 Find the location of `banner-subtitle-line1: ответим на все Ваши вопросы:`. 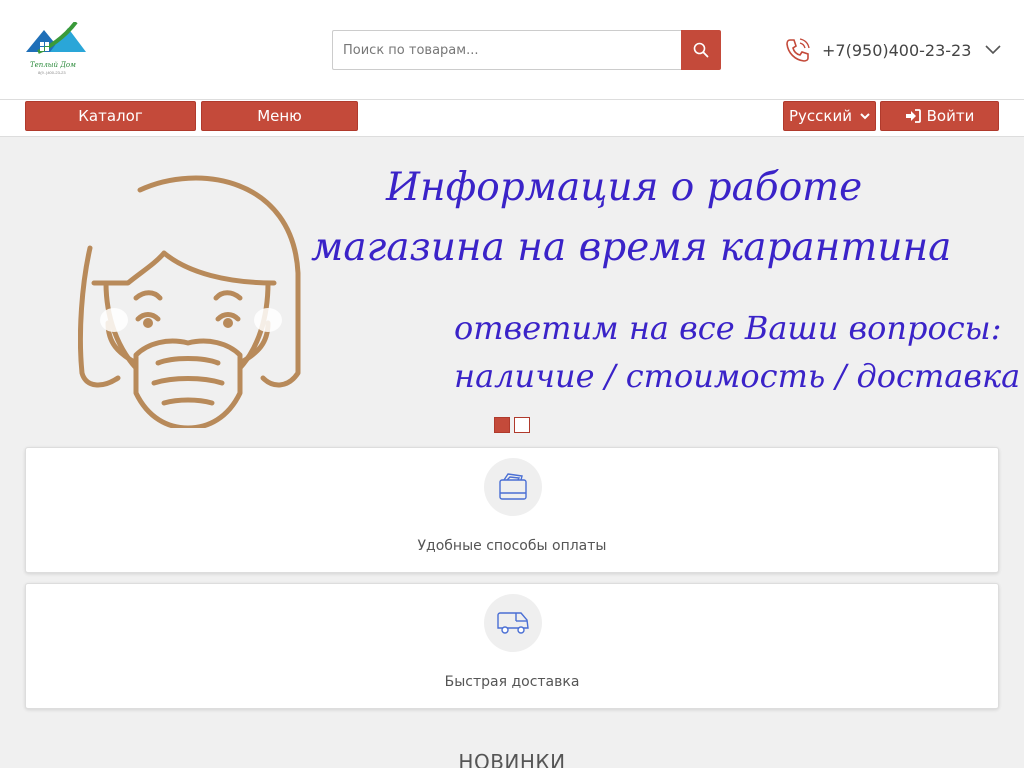

banner-subtitle-line1: ответим на все Ваши вопросы: is located at coordinates (728, 328).